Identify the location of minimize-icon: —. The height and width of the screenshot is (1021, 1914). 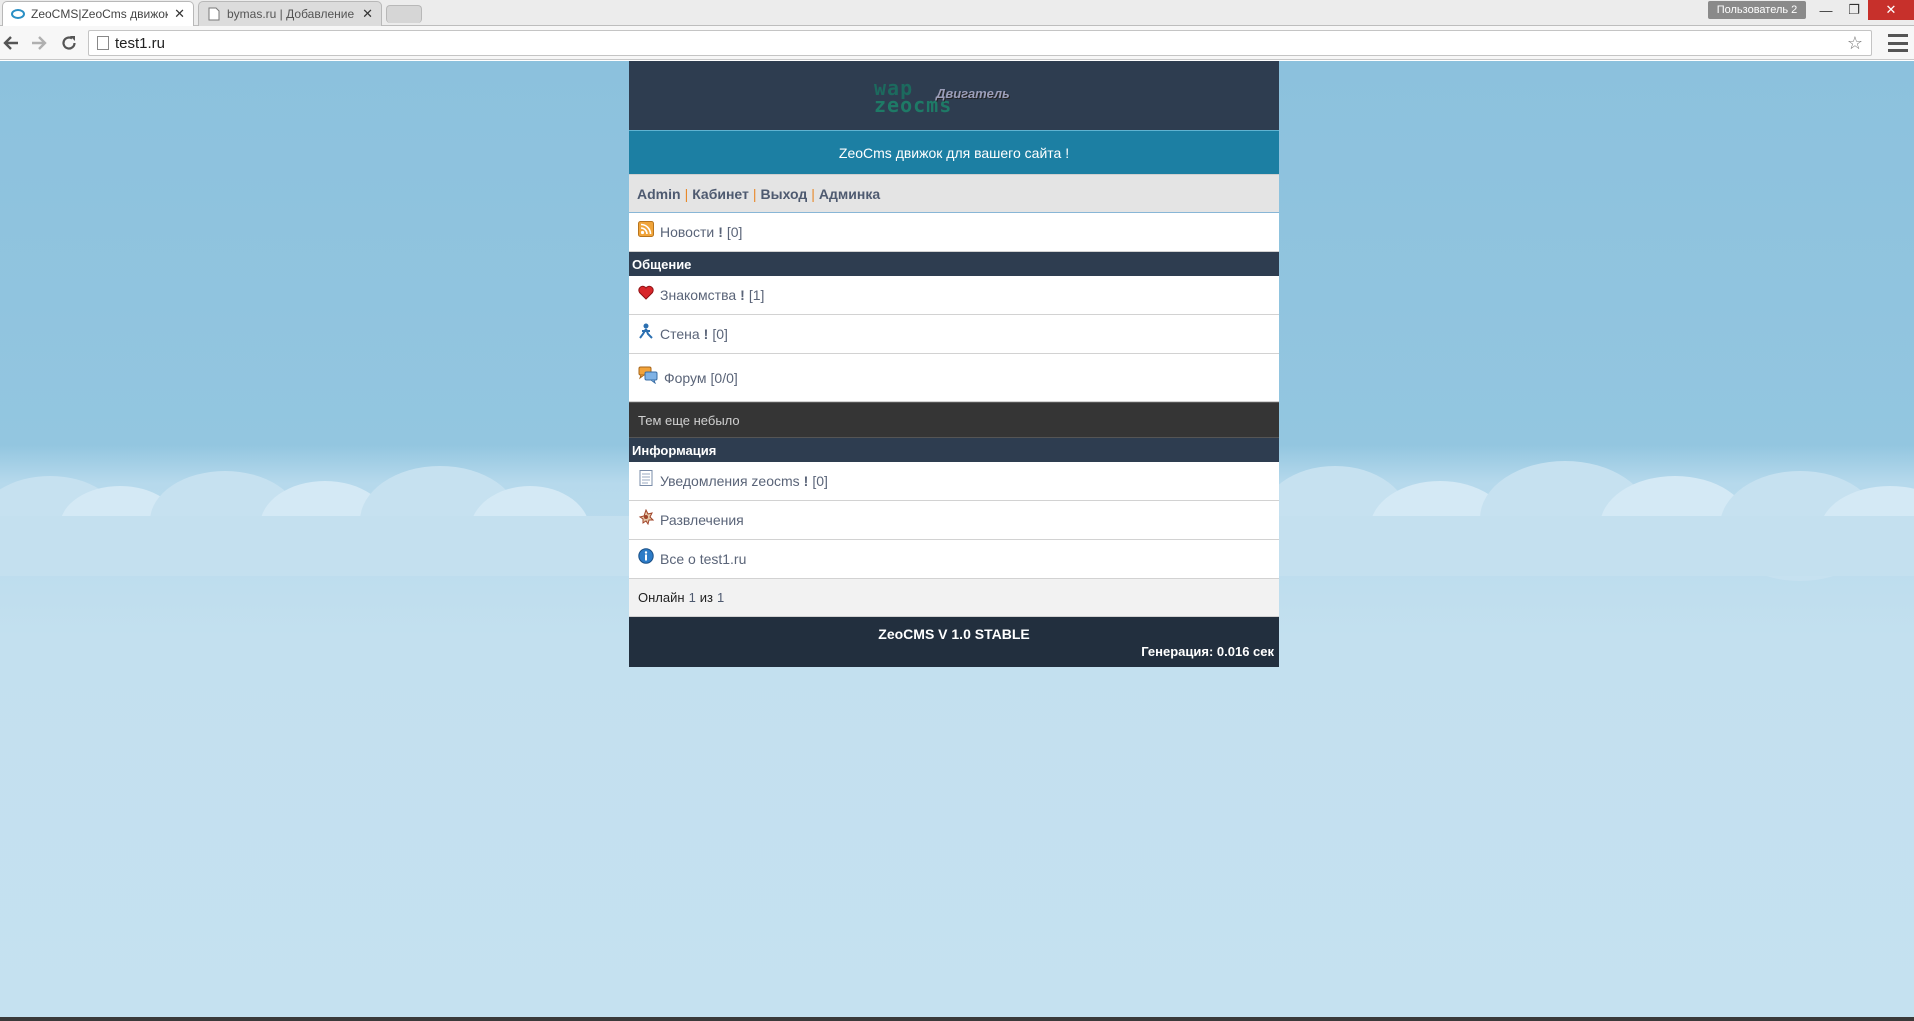
(1826, 10).